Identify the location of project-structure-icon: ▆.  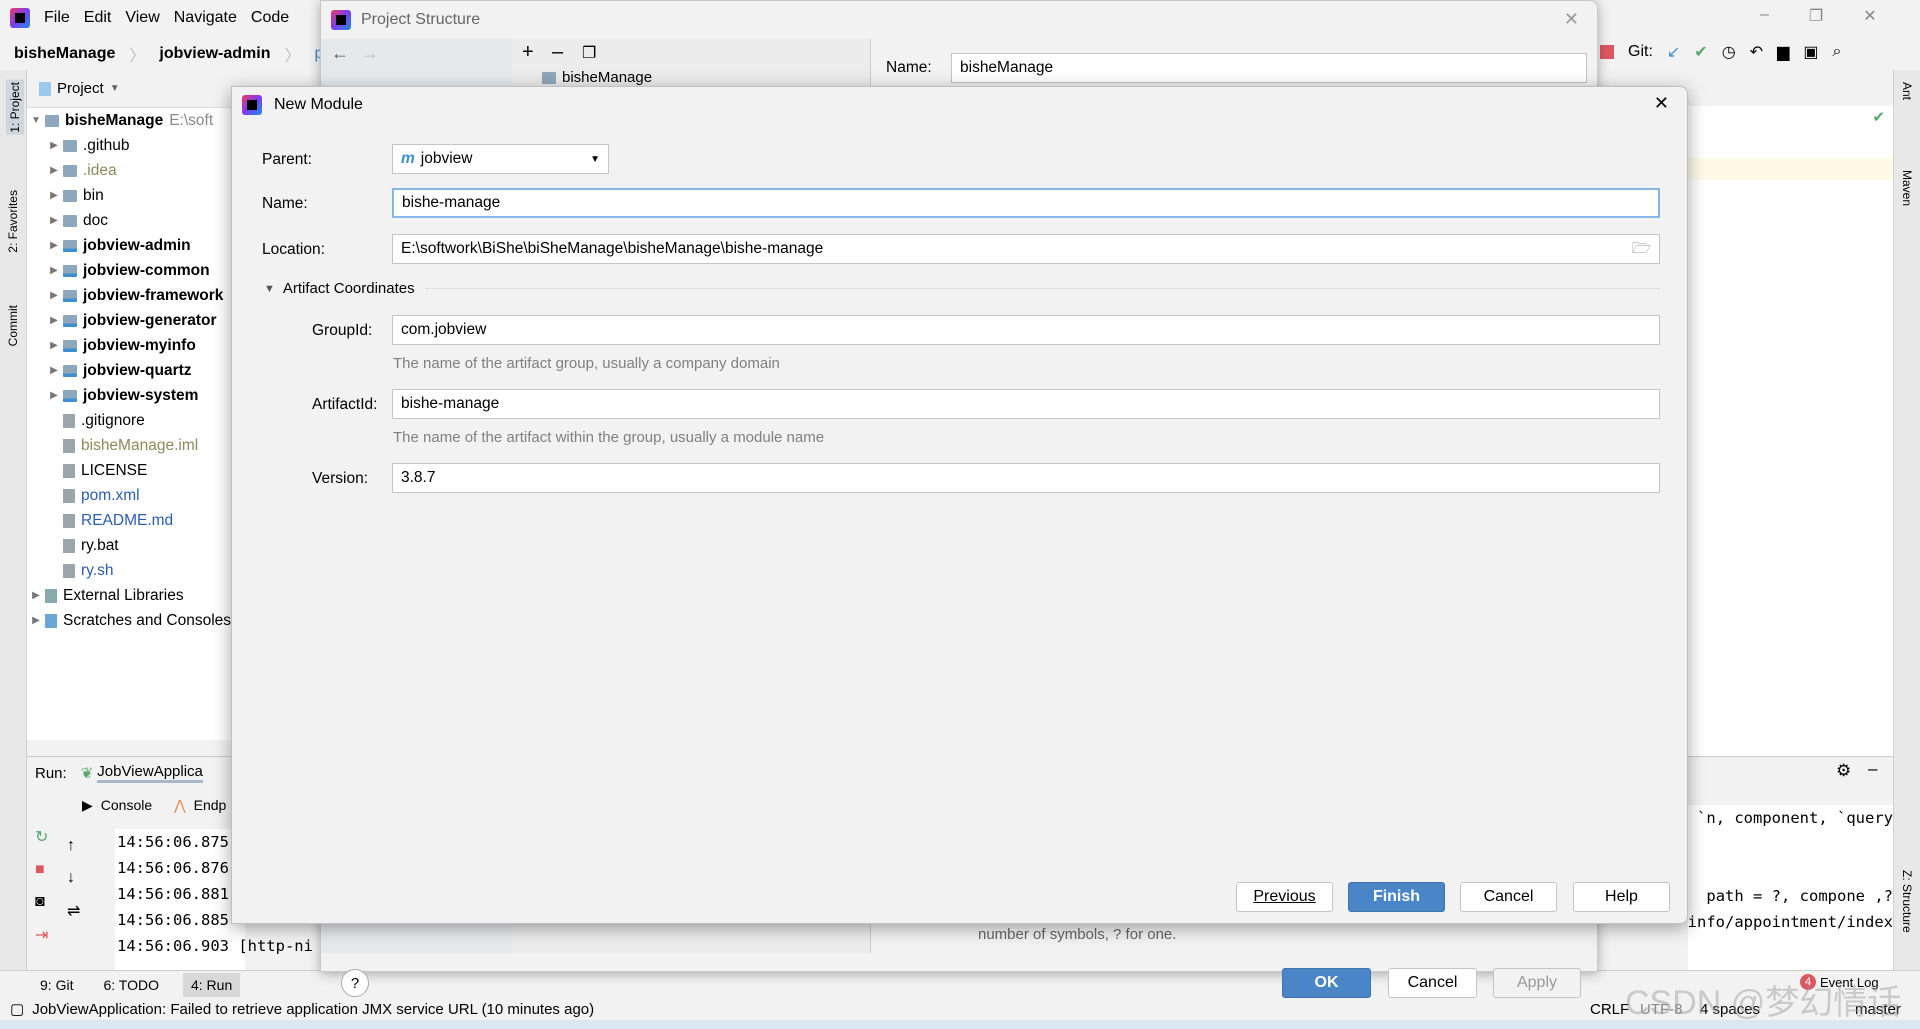
(1783, 52).